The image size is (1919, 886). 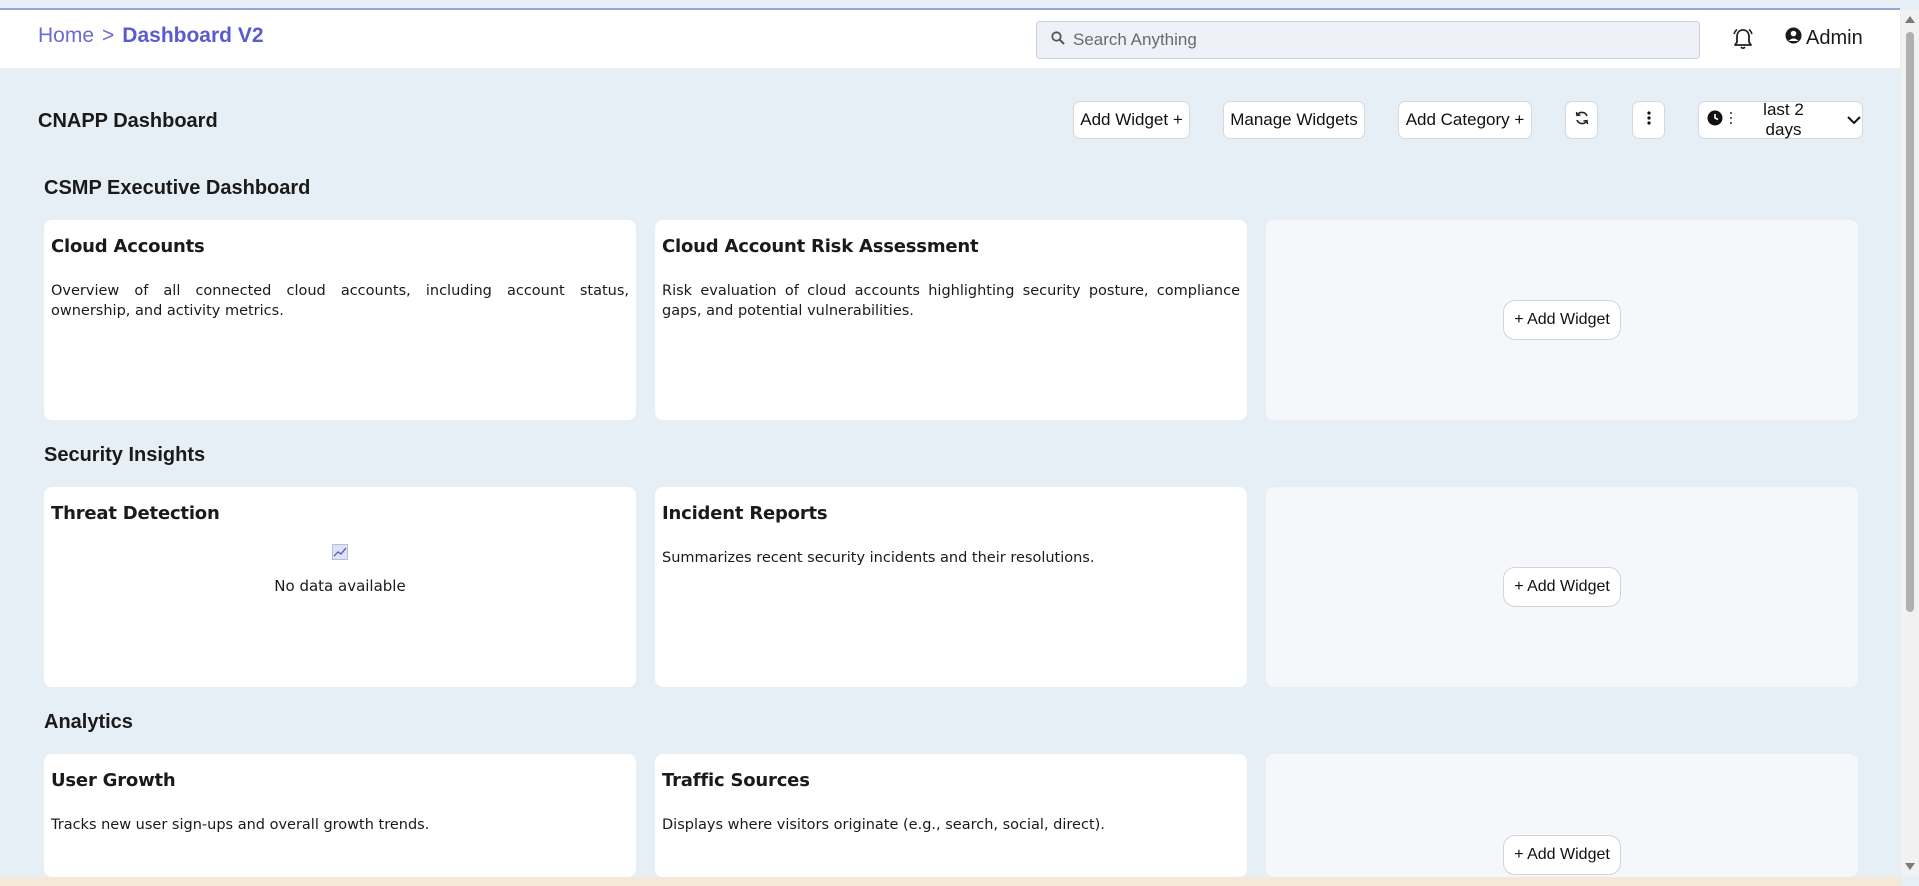 What do you see at coordinates (66, 36) in the screenshot?
I see `breadcrumb-home-link: Home` at bounding box center [66, 36].